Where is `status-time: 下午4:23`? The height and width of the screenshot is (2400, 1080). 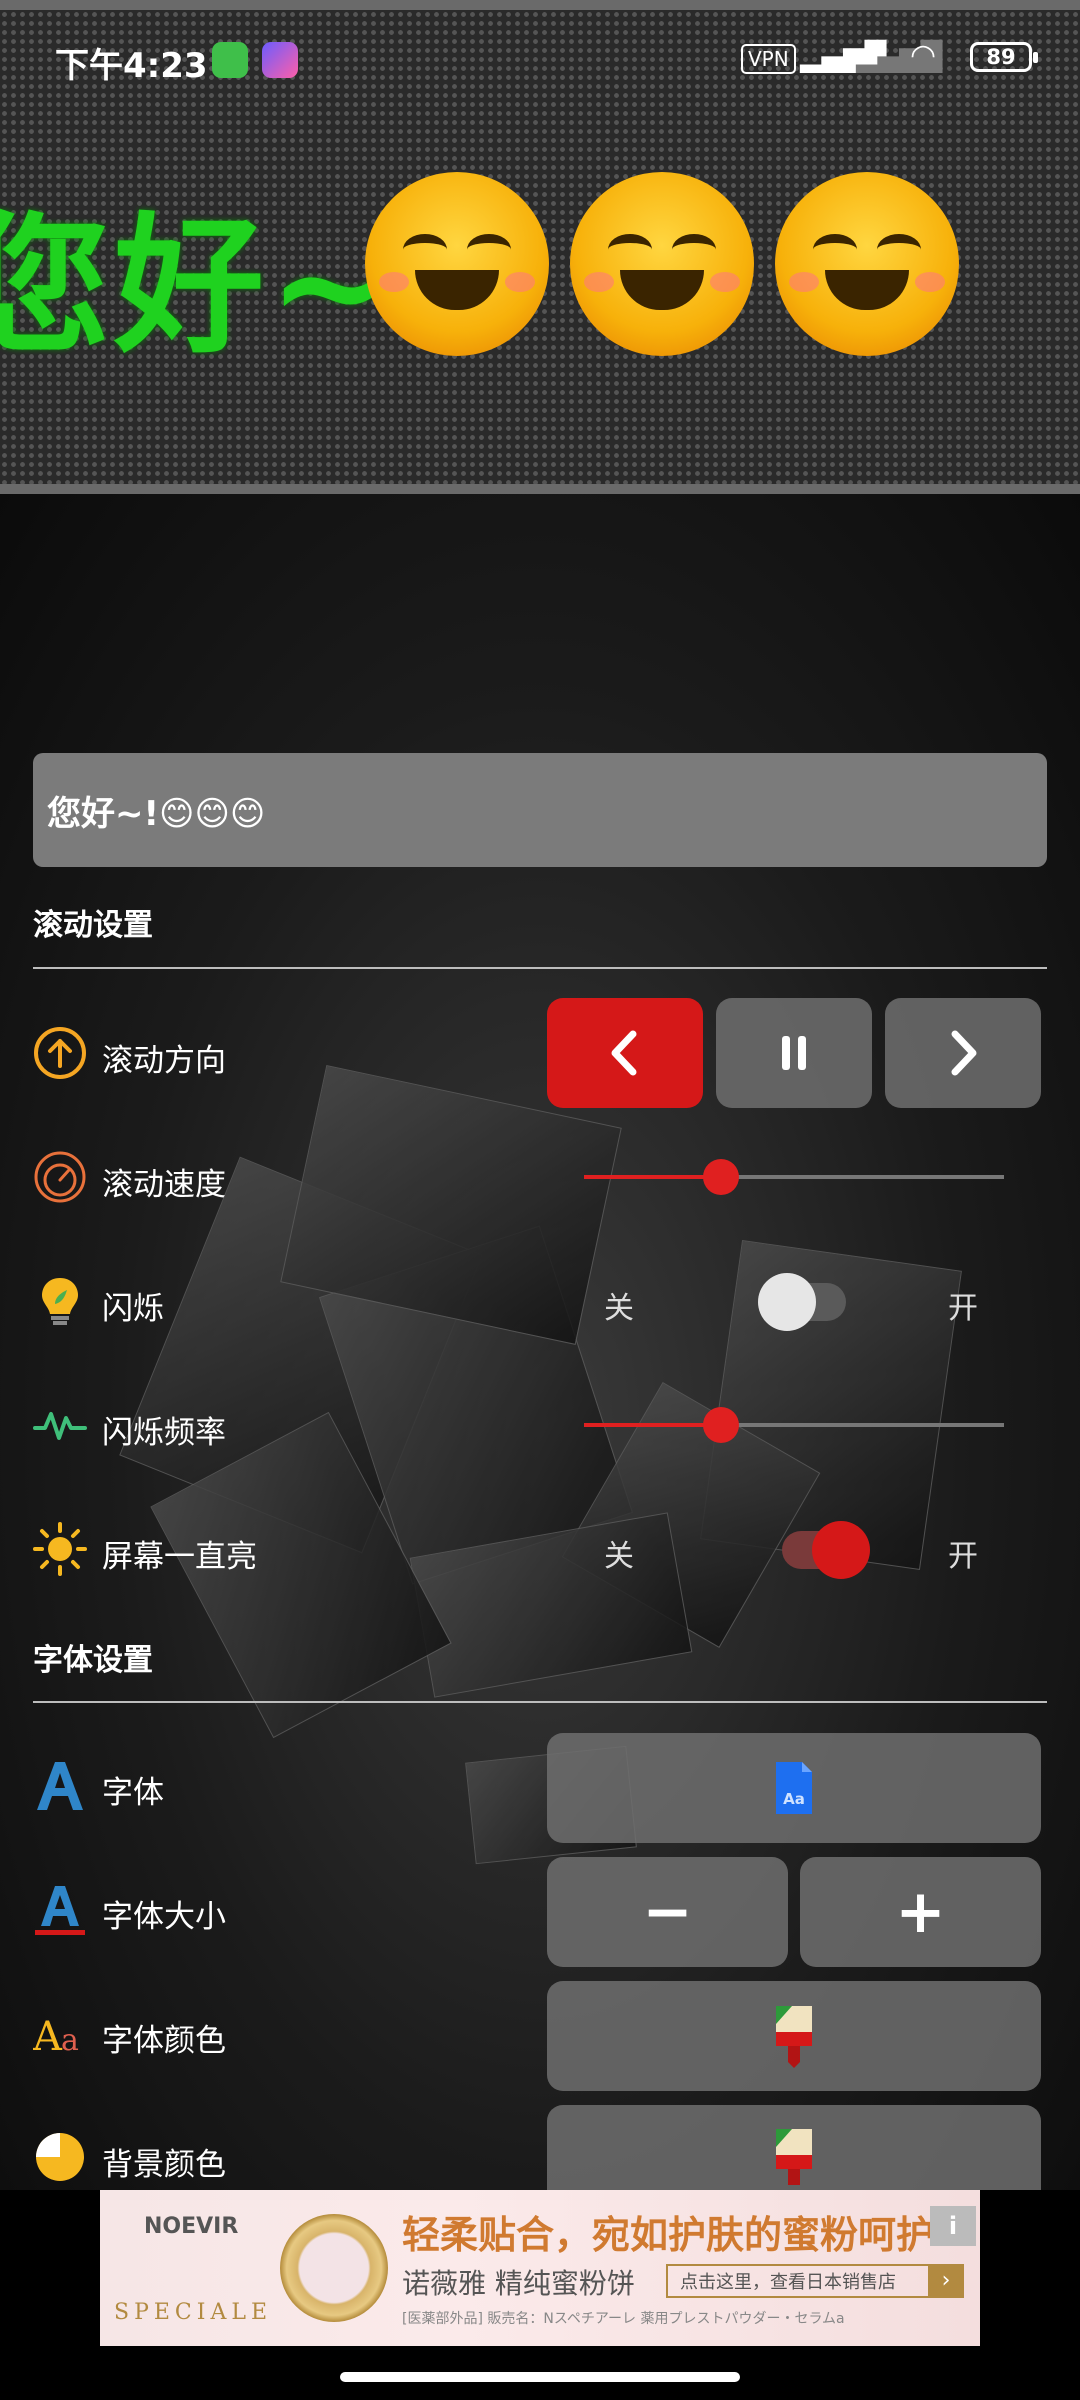 status-time: 下午4:23 is located at coordinates (131, 66).